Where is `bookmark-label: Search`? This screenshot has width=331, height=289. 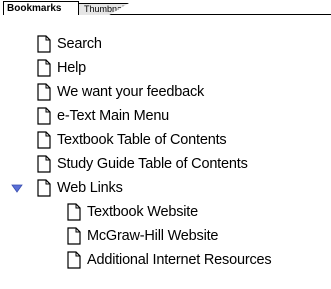
bookmark-label: Search is located at coordinates (79, 44).